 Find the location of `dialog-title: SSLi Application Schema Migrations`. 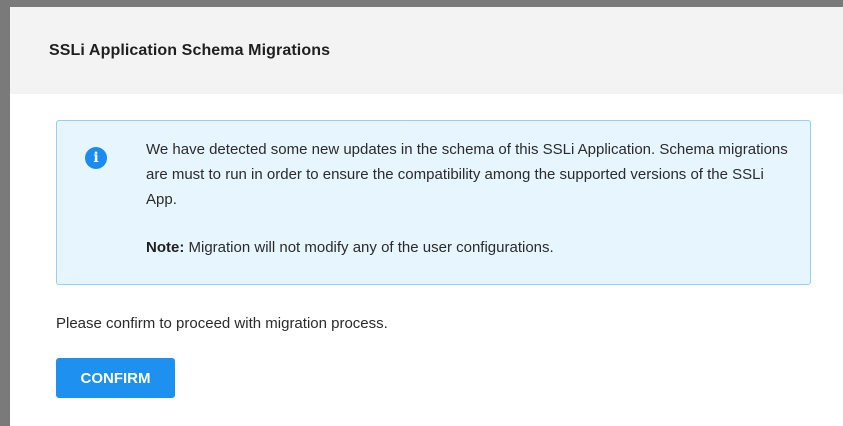

dialog-title: SSLi Application Schema Migrations is located at coordinates (190, 50).